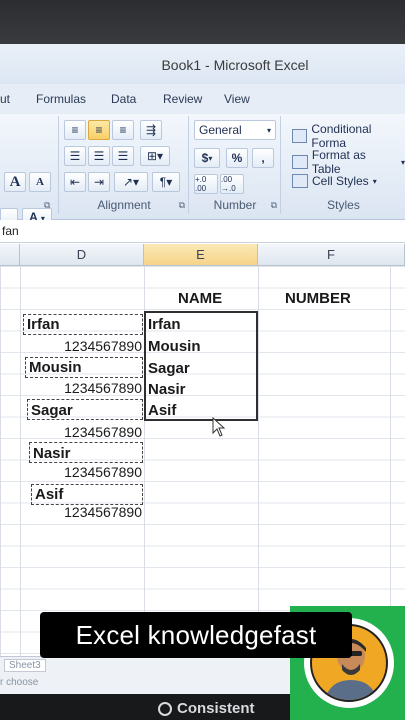 The width and height of the screenshot is (405, 720). What do you see at coordinates (235, 65) in the screenshot?
I see `window-title: Book1 - Microsoft Excel` at bounding box center [235, 65].